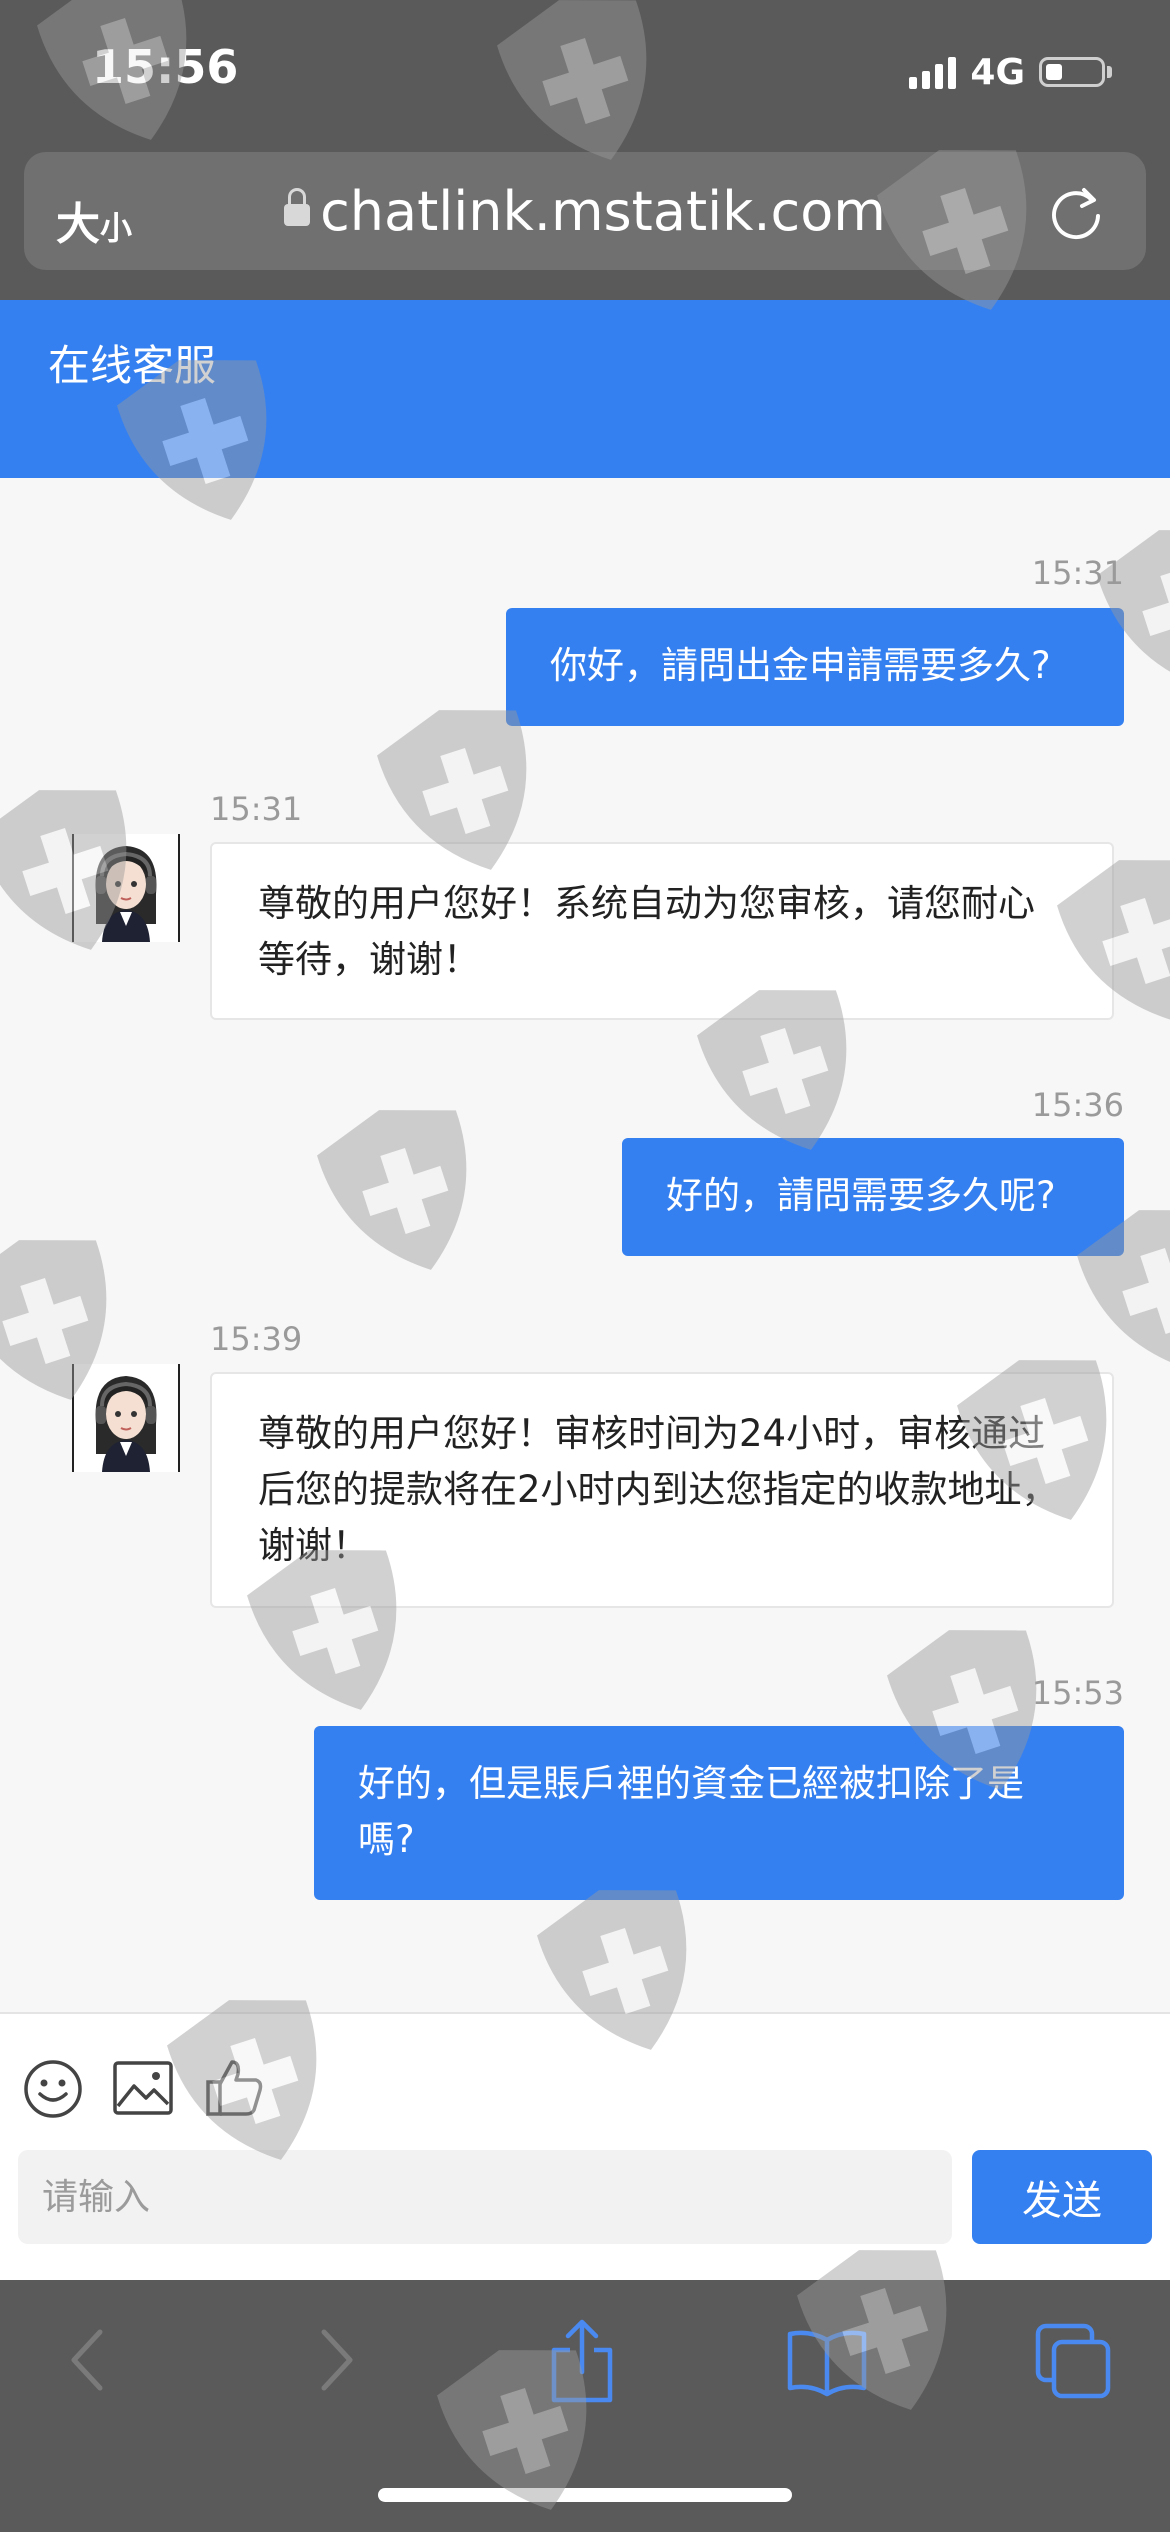 The image size is (1170, 2532). What do you see at coordinates (603, 211) in the screenshot?
I see `url-text: chatlink.mstatik.com` at bounding box center [603, 211].